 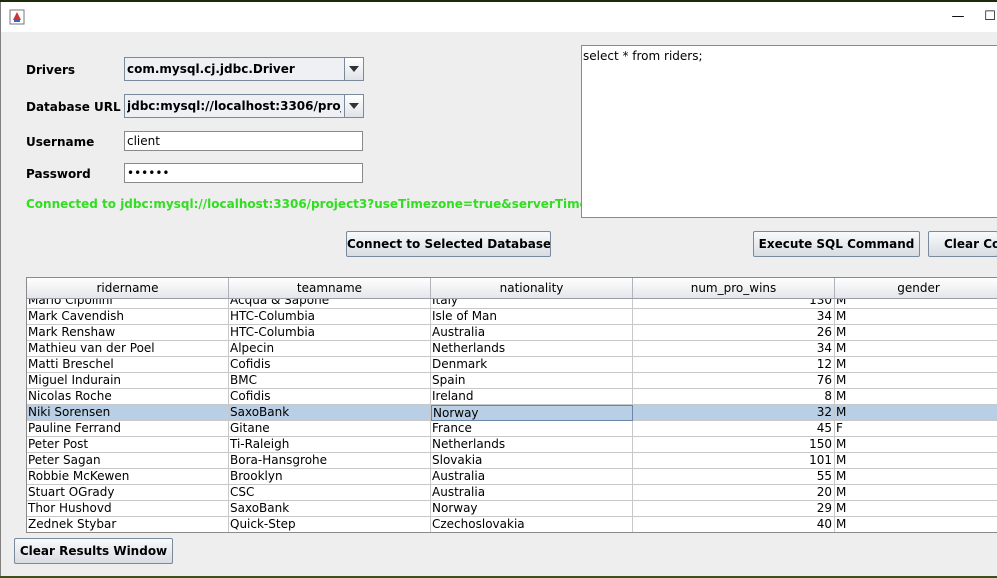 What do you see at coordinates (128, 461) in the screenshot?
I see `table-cell: Peter Sagan` at bounding box center [128, 461].